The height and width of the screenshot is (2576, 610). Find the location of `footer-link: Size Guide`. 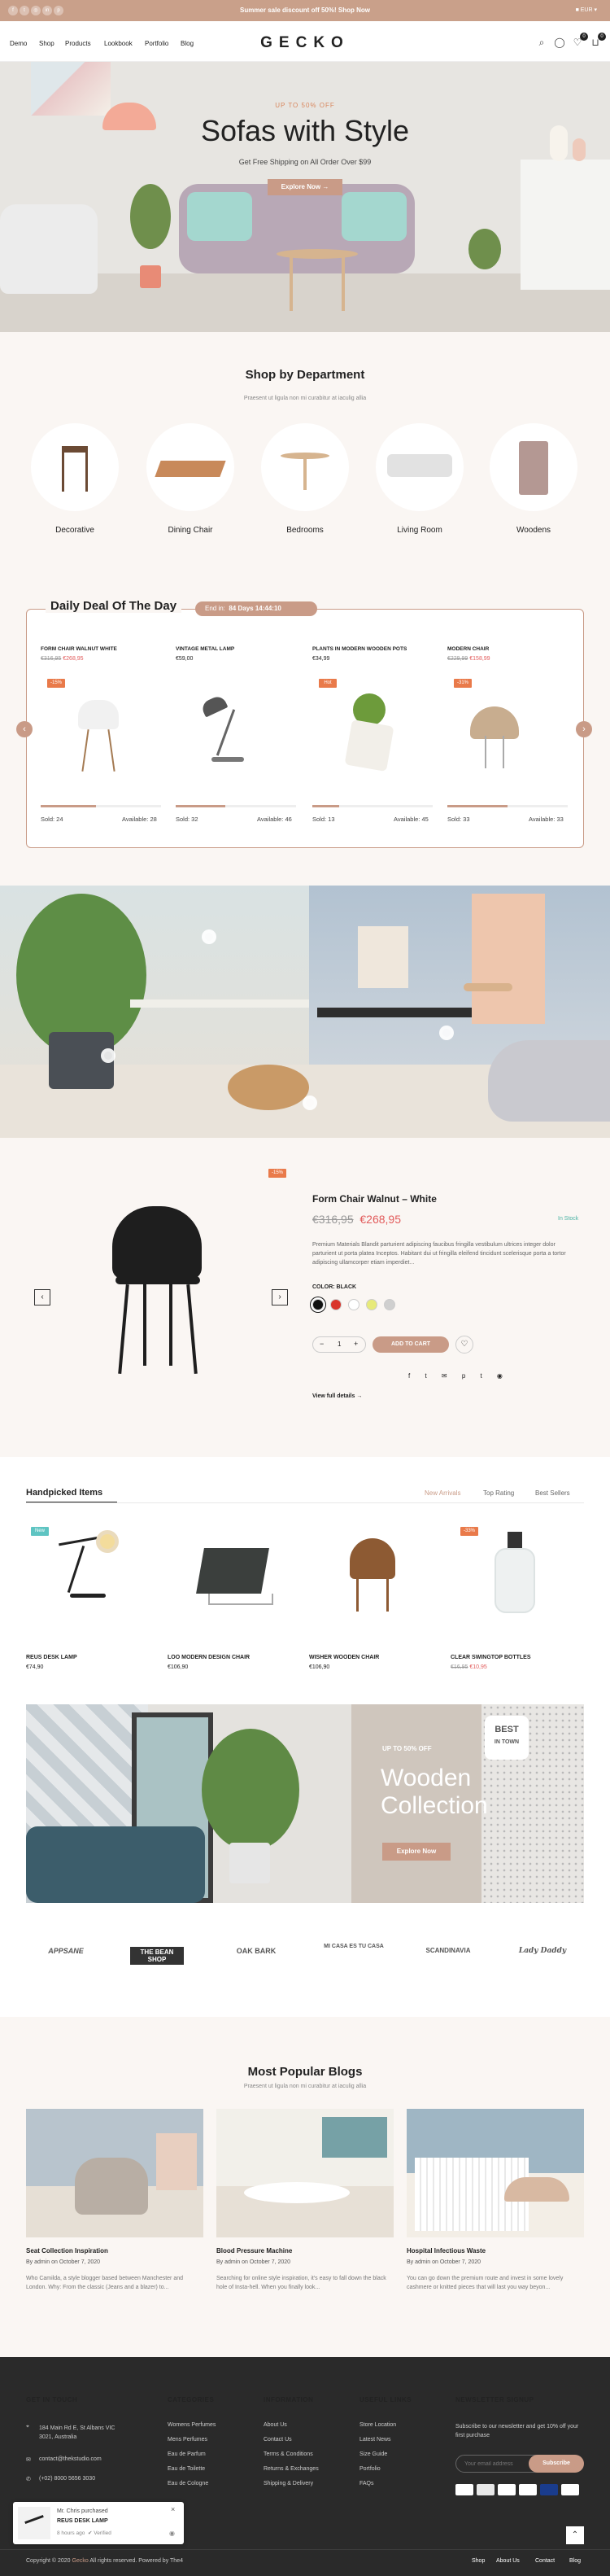

footer-link: Size Guide is located at coordinates (373, 2454).